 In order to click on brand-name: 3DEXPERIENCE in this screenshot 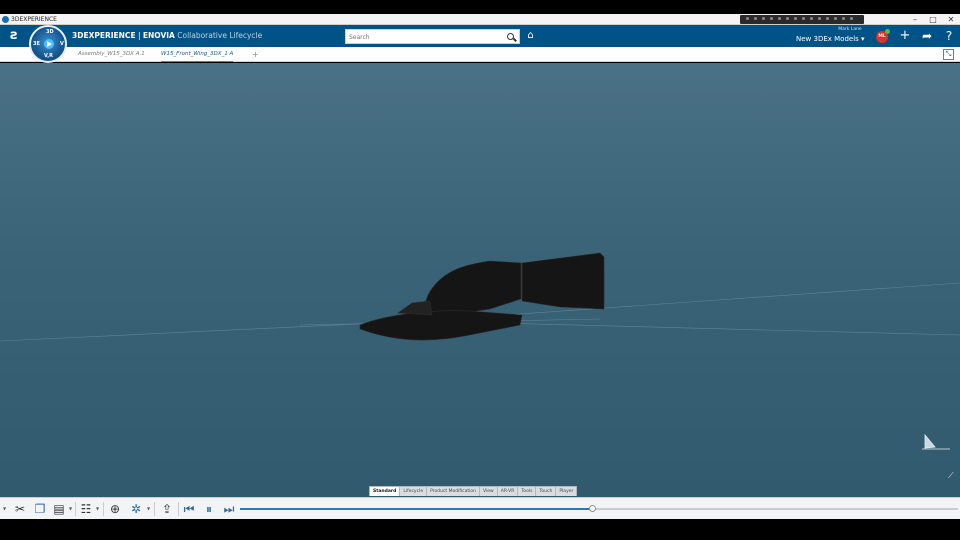, I will do `click(104, 35)`.